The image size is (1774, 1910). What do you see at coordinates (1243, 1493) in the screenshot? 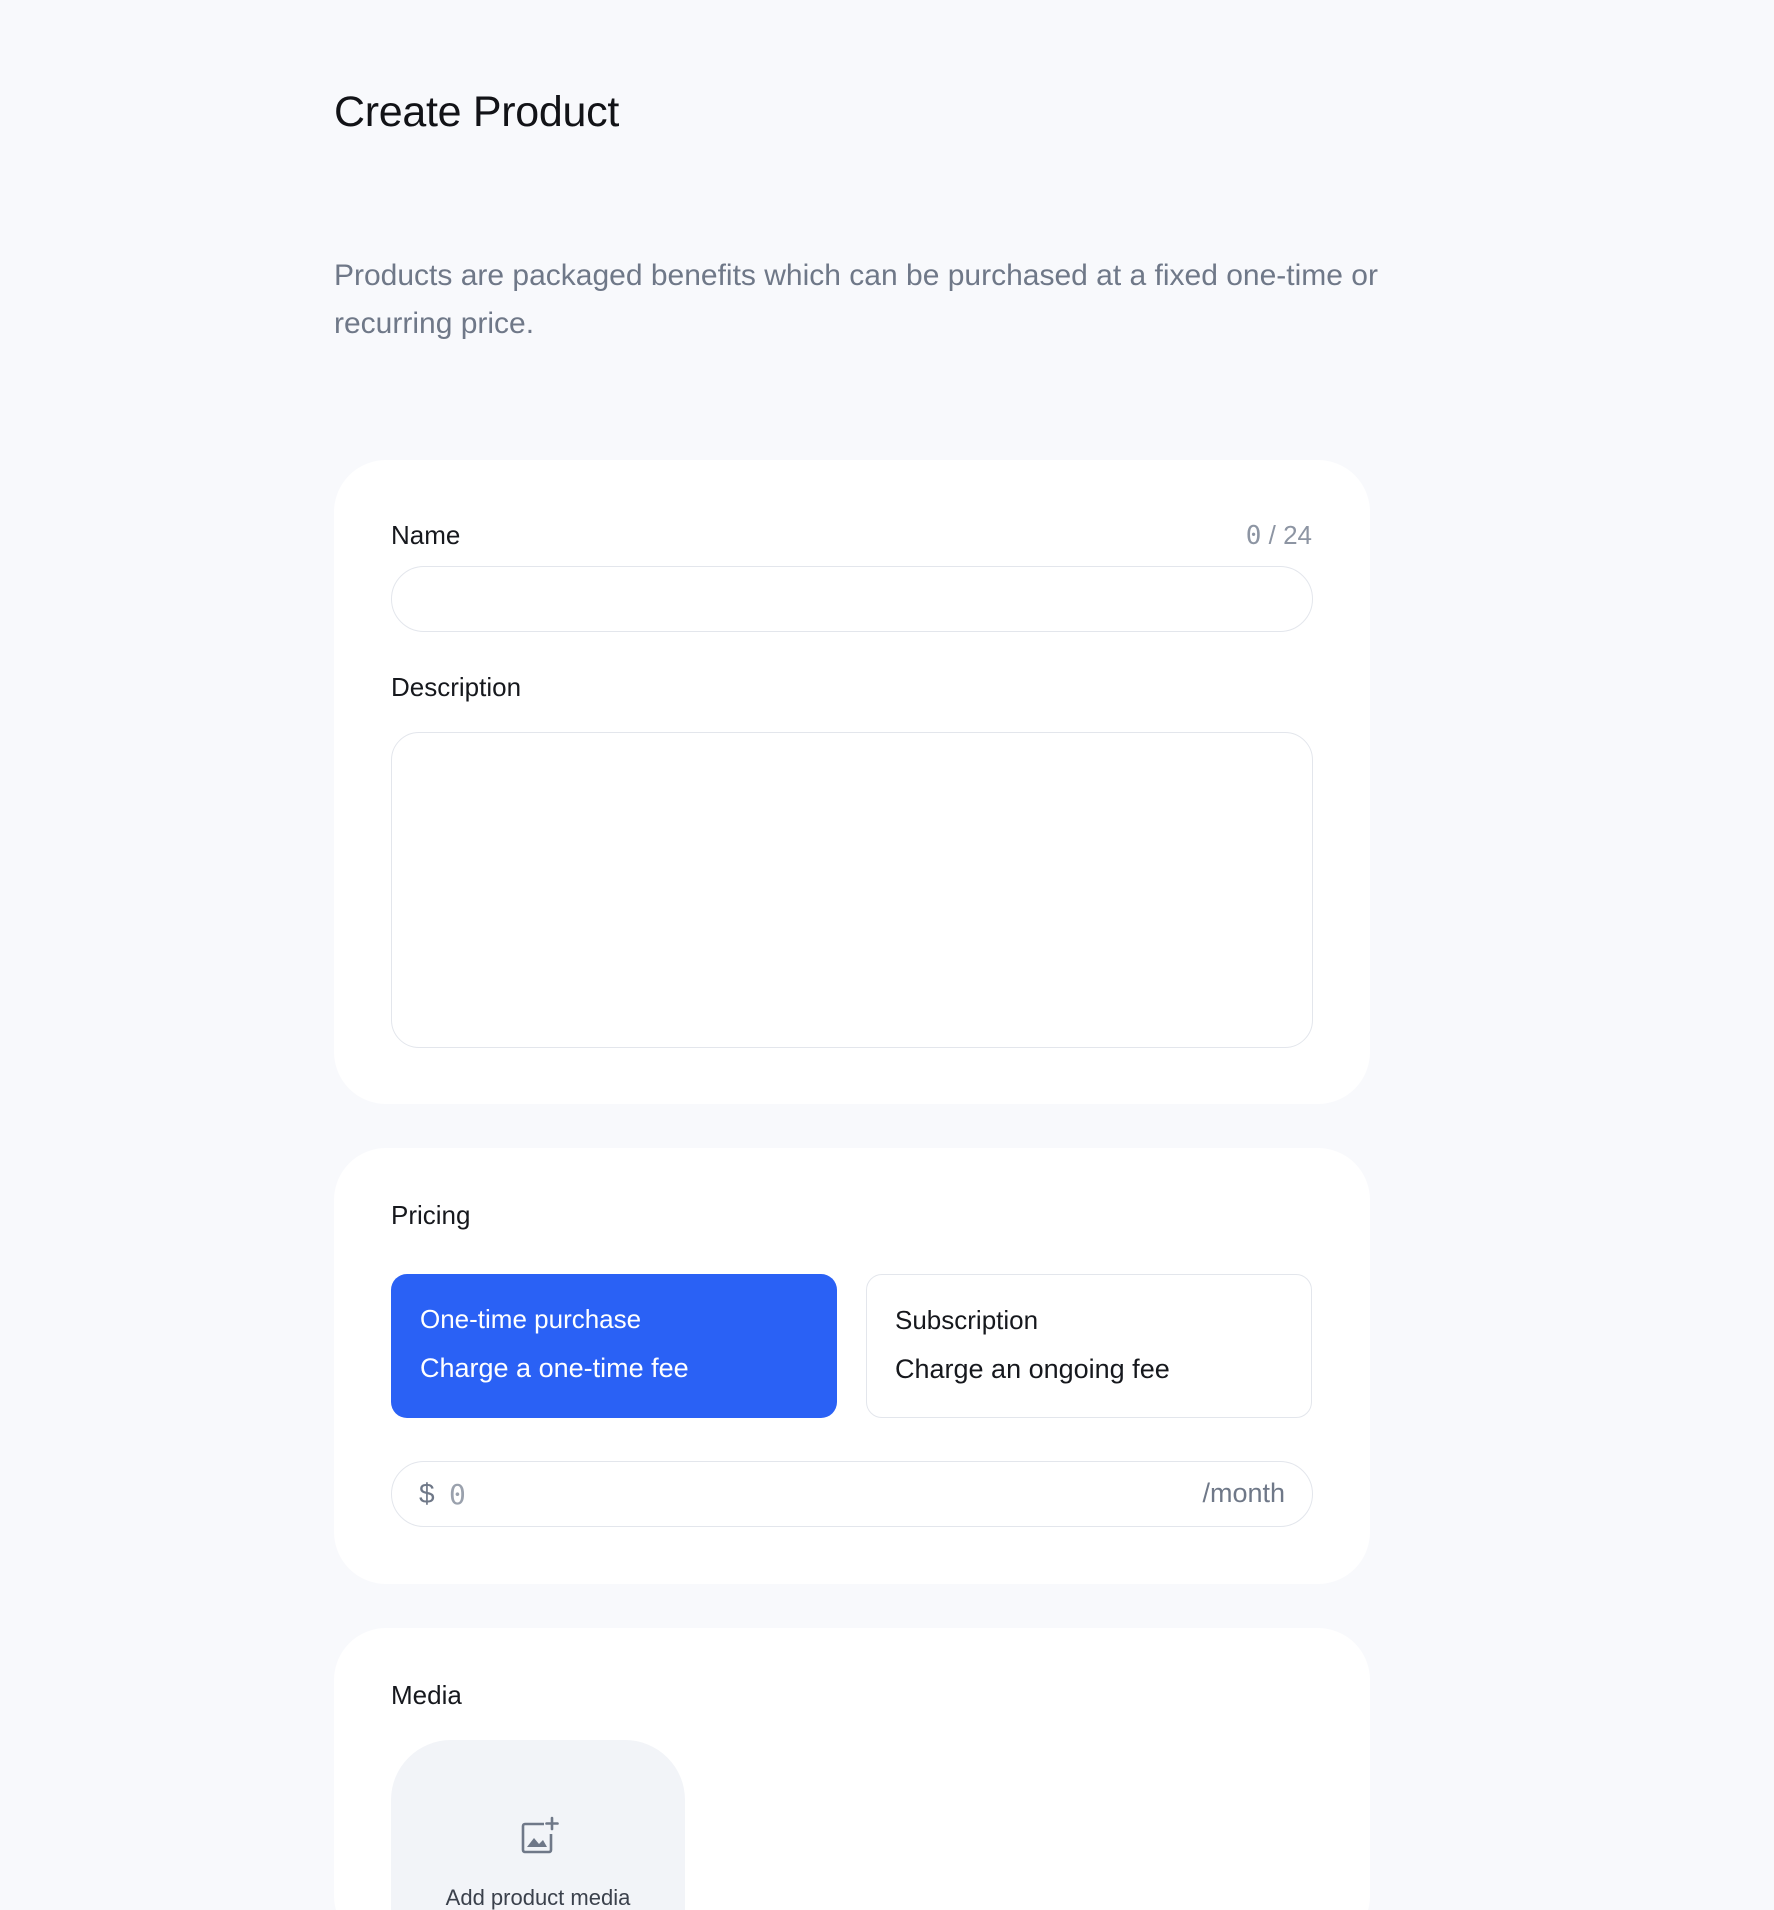
I see `price-interval: /month` at bounding box center [1243, 1493].